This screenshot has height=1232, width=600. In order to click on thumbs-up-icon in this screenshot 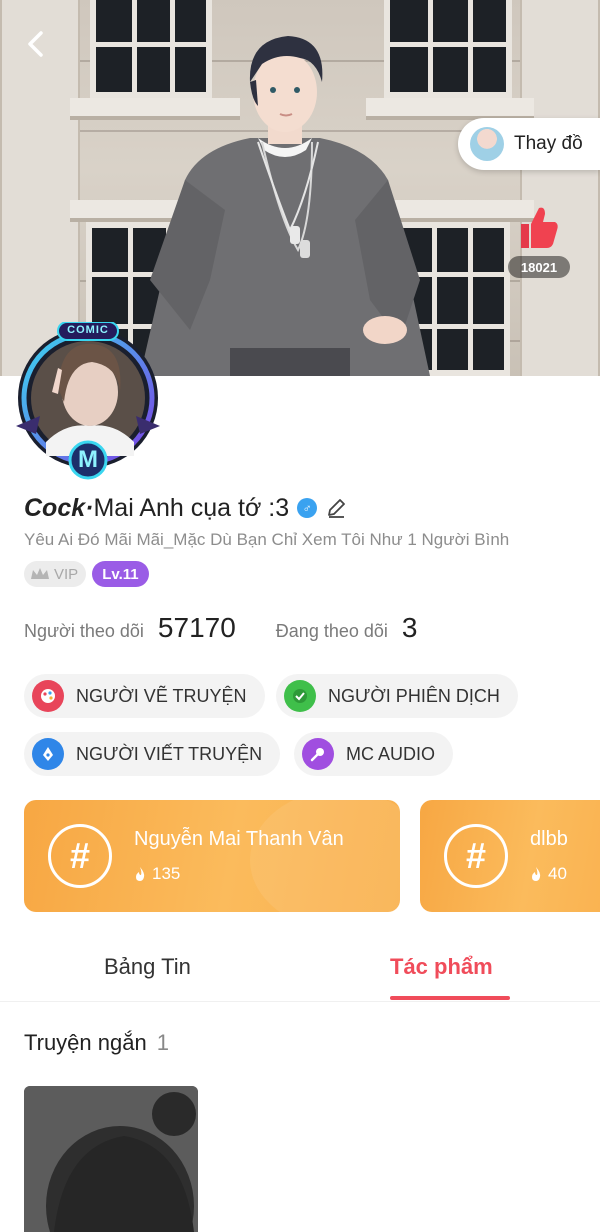, I will do `click(539, 227)`.